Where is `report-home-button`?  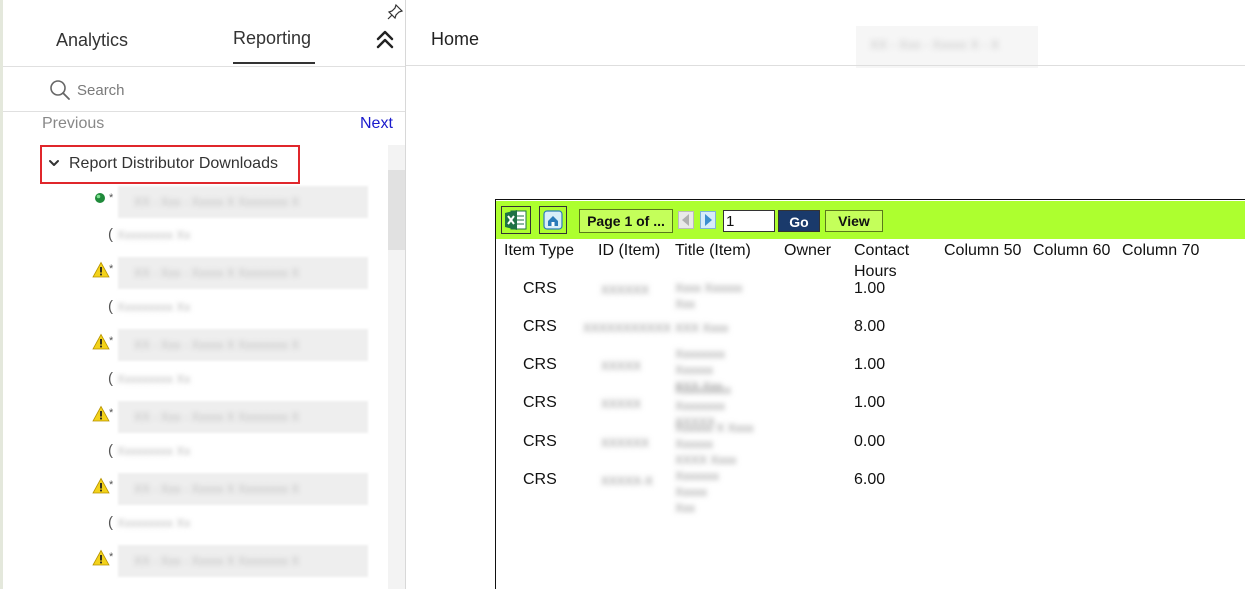
report-home-button is located at coordinates (553, 220).